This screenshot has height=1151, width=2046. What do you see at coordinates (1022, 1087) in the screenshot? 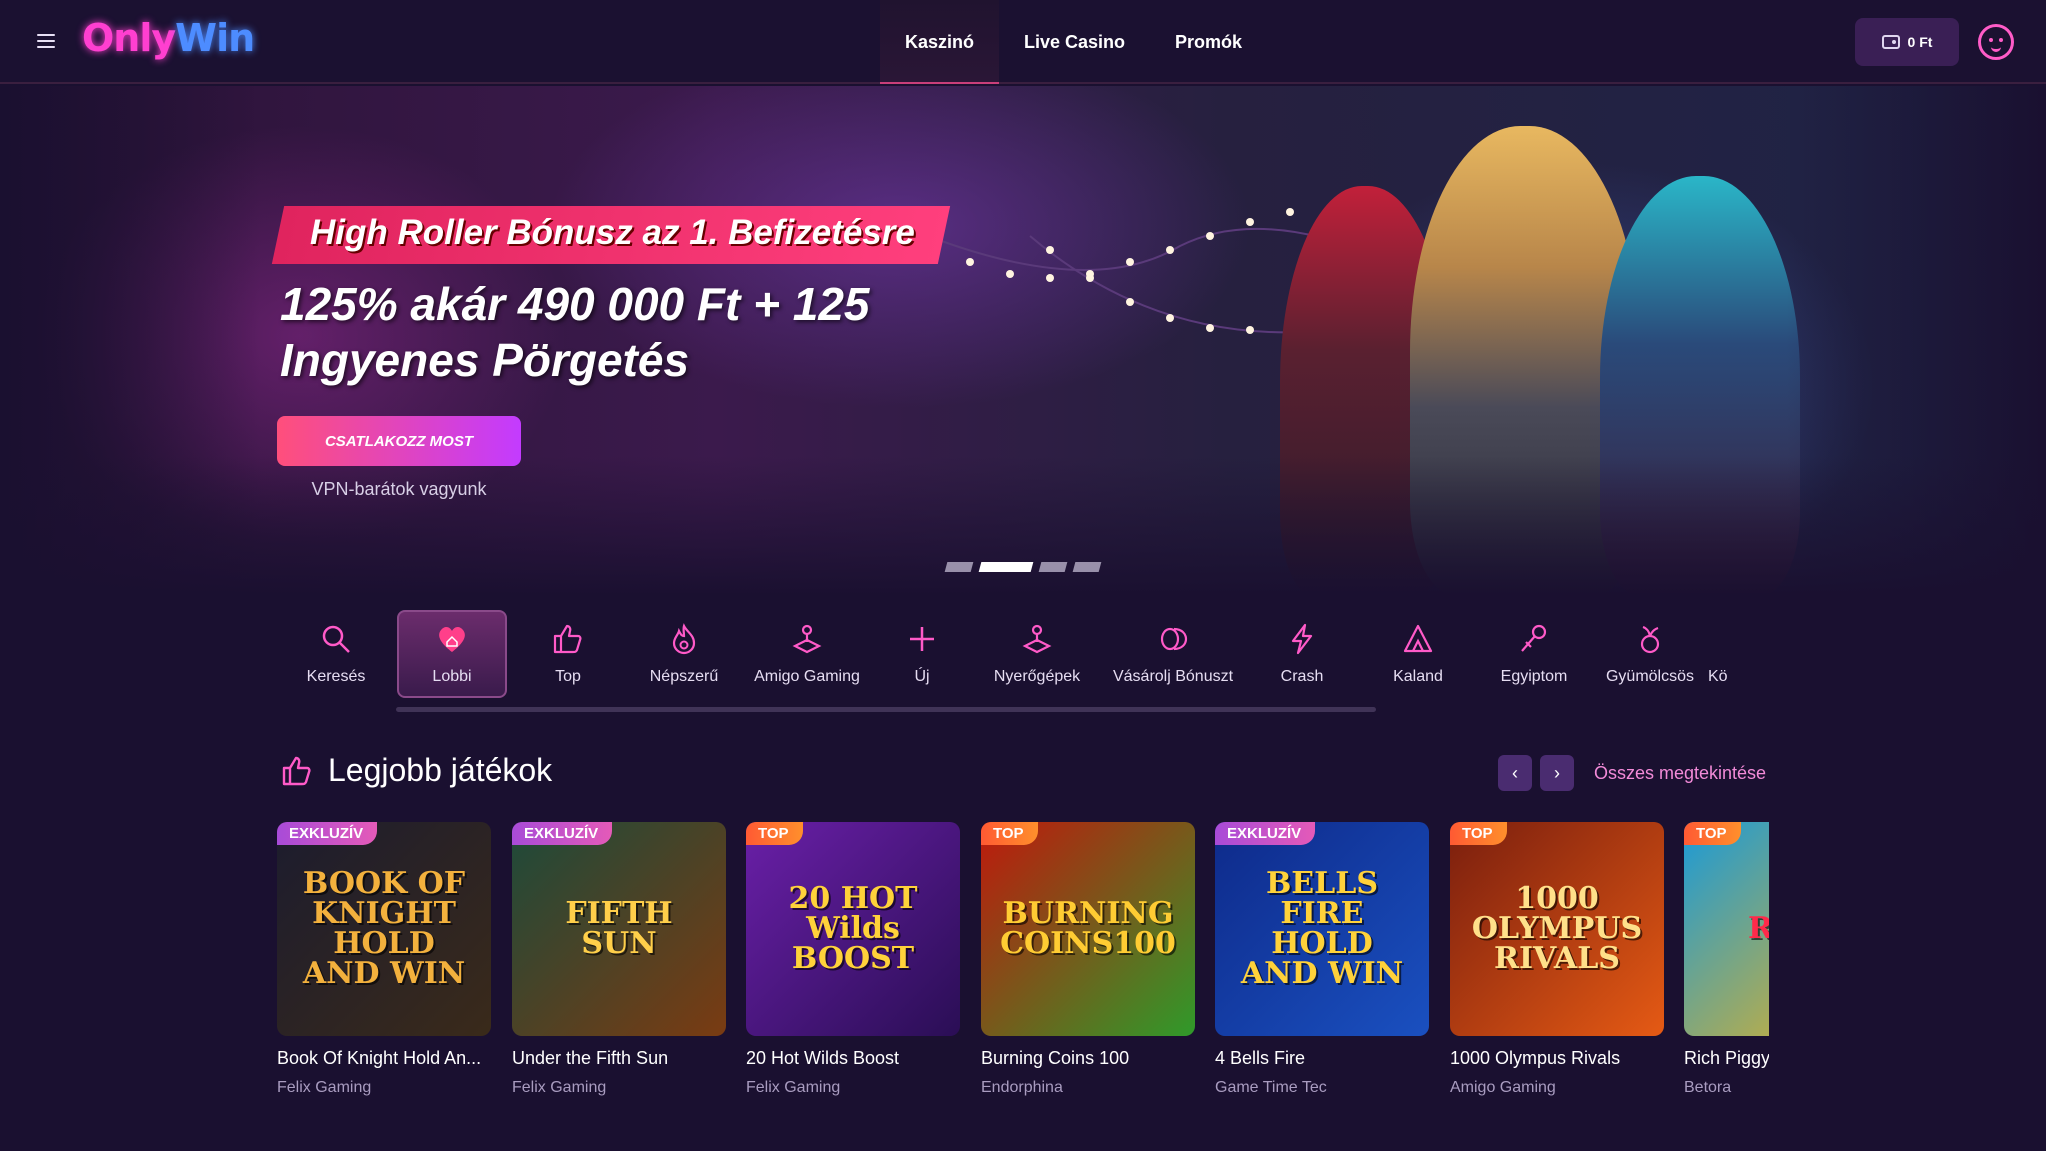
I see `game-provider: Endorphina` at bounding box center [1022, 1087].